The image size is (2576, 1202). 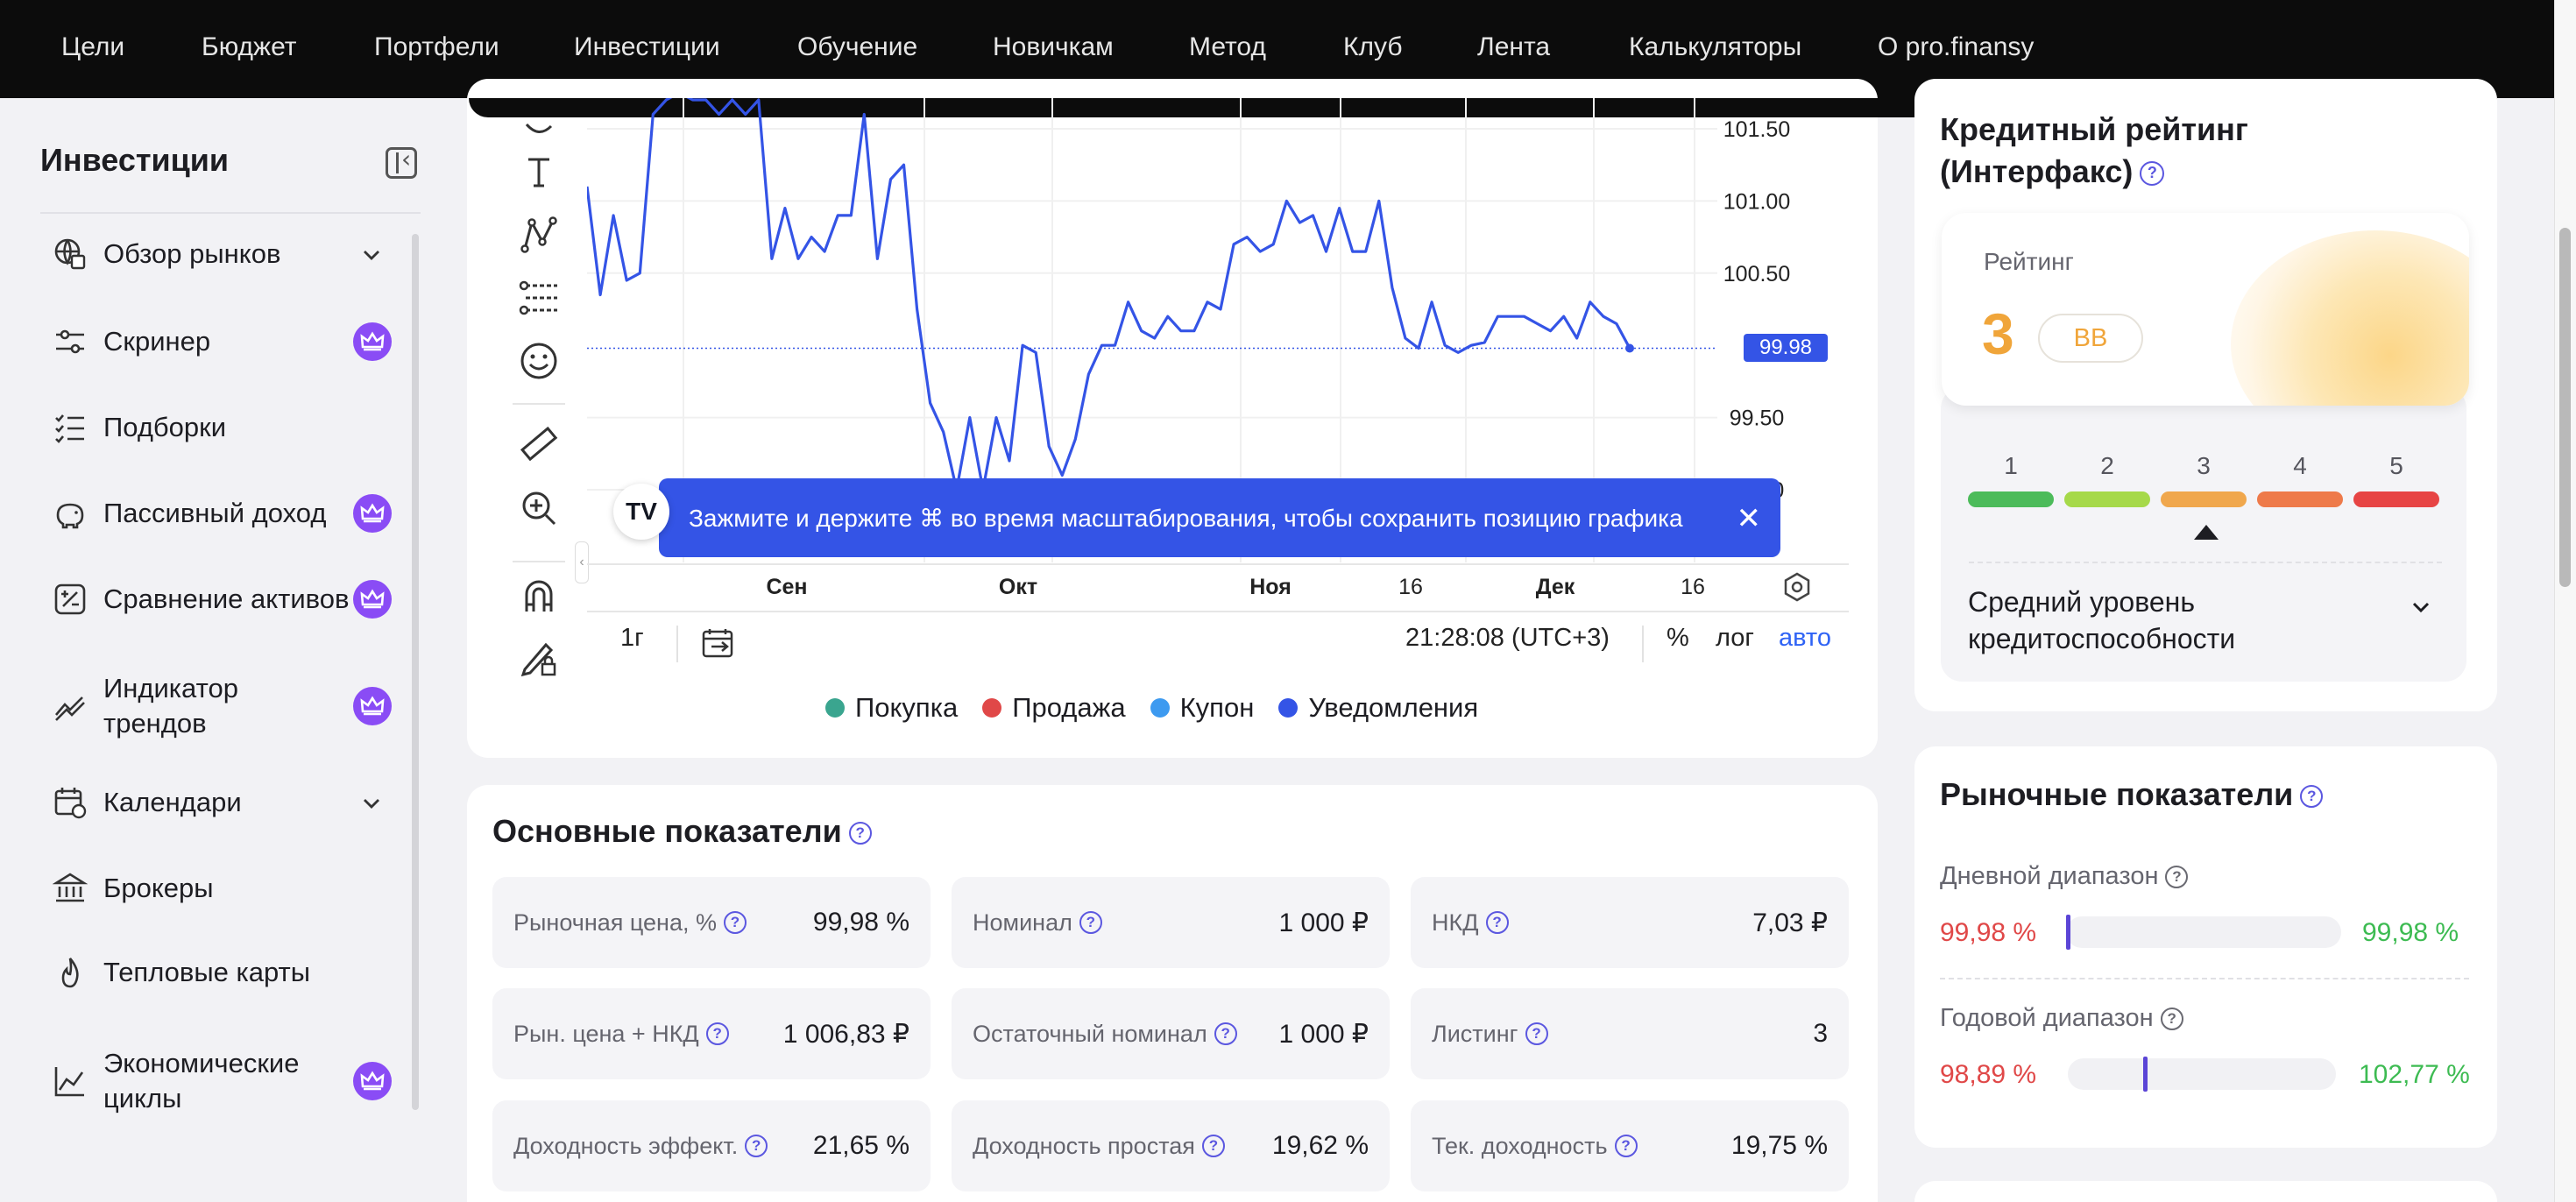 What do you see at coordinates (1393, 707) in the screenshot?
I see `legend-label: Уведомления` at bounding box center [1393, 707].